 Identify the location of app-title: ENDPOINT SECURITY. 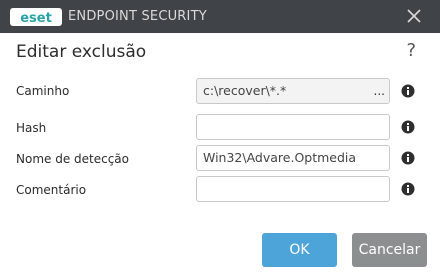
(137, 16).